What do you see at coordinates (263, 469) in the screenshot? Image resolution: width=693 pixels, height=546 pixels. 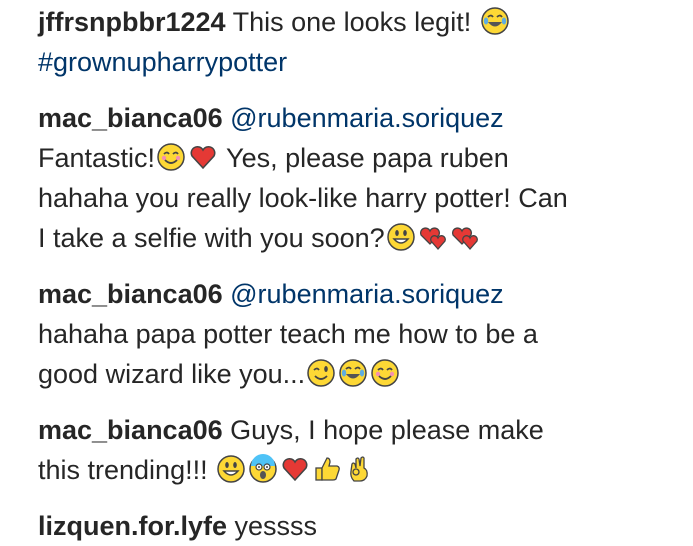 I see `screaming-emoji-icon` at bounding box center [263, 469].